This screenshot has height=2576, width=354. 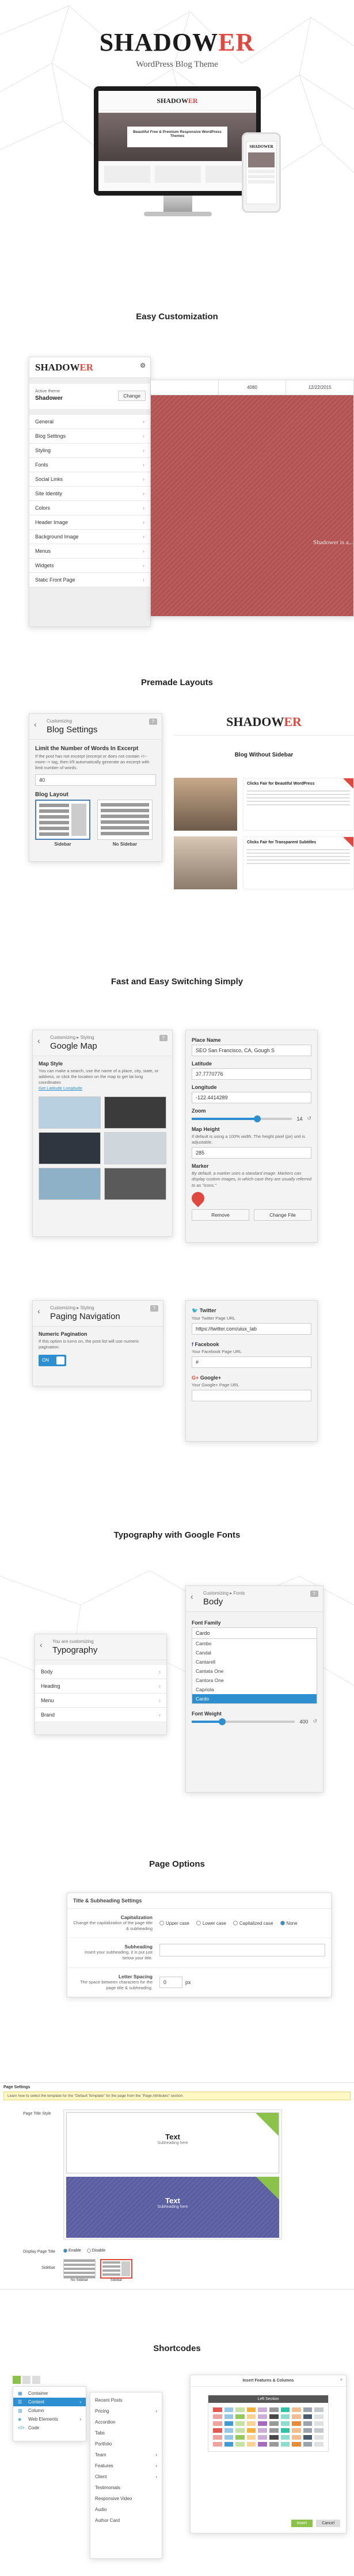 I want to click on shortcode-submenu-item: Features ›, so click(x=126, y=2465).